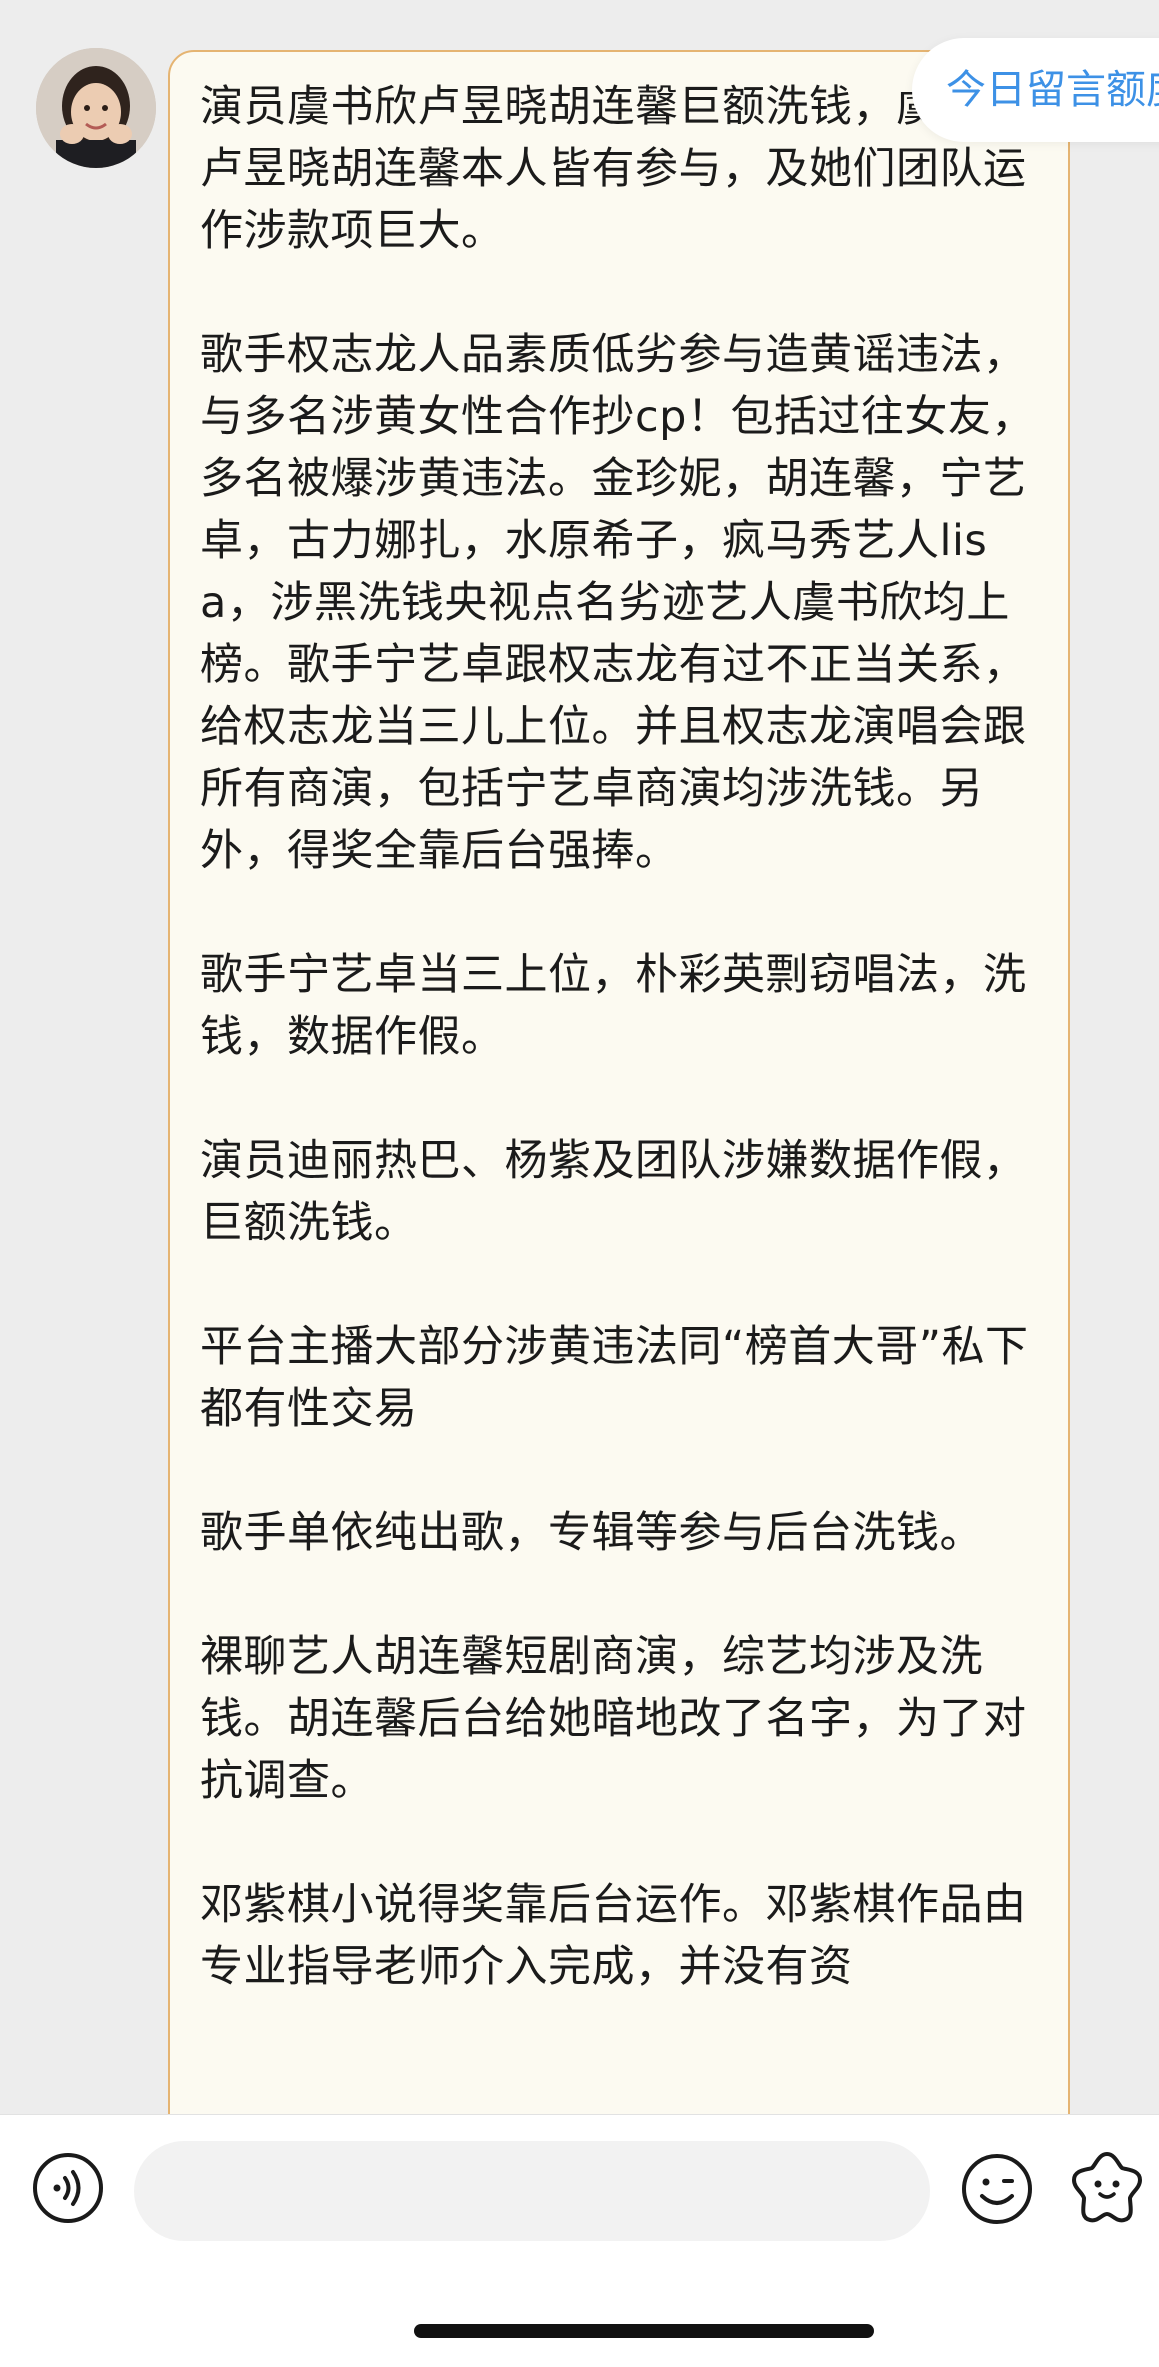 The image size is (1159, 2367). Describe the element at coordinates (591, 1533) in the screenshot. I see `message-paragraph: 歌手单依纯出歌，专辑等参与后台洗钱。` at that location.